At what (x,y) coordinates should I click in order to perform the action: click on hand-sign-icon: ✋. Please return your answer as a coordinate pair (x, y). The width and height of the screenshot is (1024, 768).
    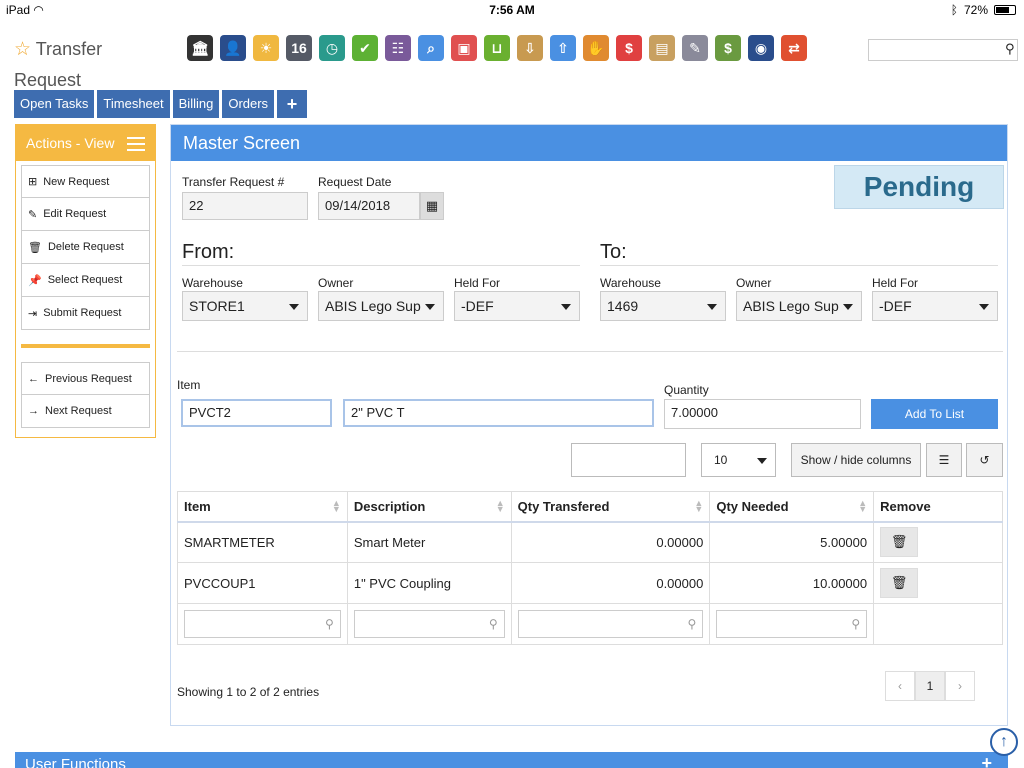
    Looking at the image, I should click on (596, 48).